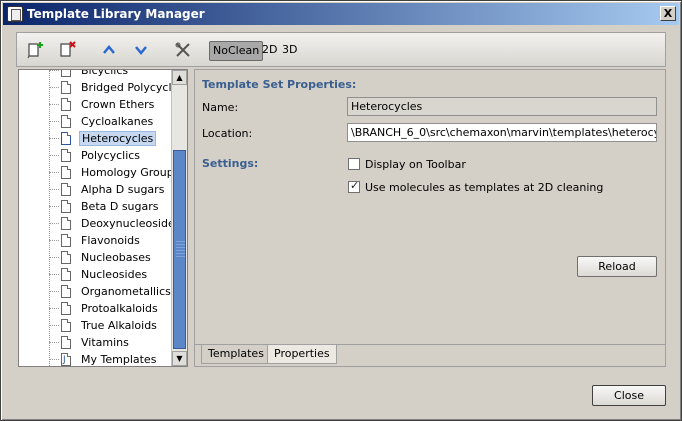 The image size is (682, 421). I want to click on tree-item: Deoxynucleosides, so click(99, 223).